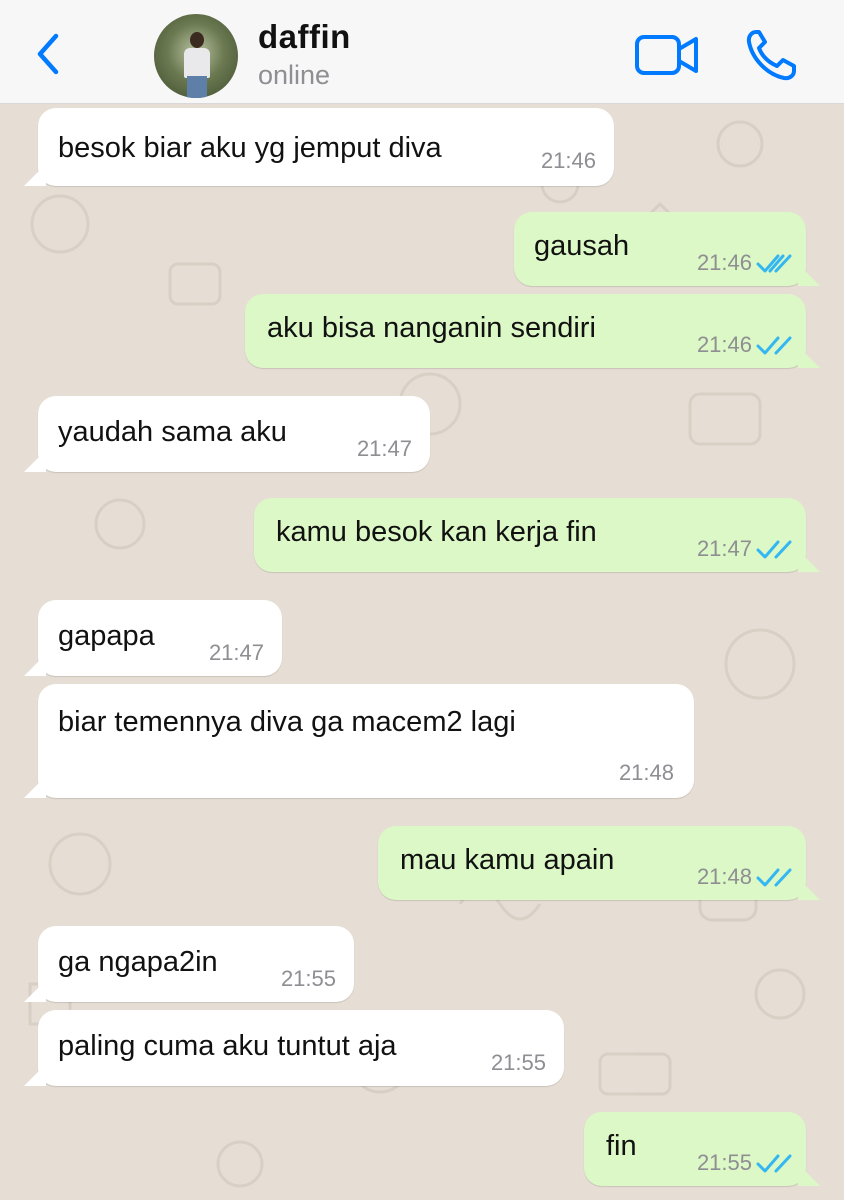 The height and width of the screenshot is (1200, 844). I want to click on message-text: aku bisa nanganin sendiri, so click(431, 328).